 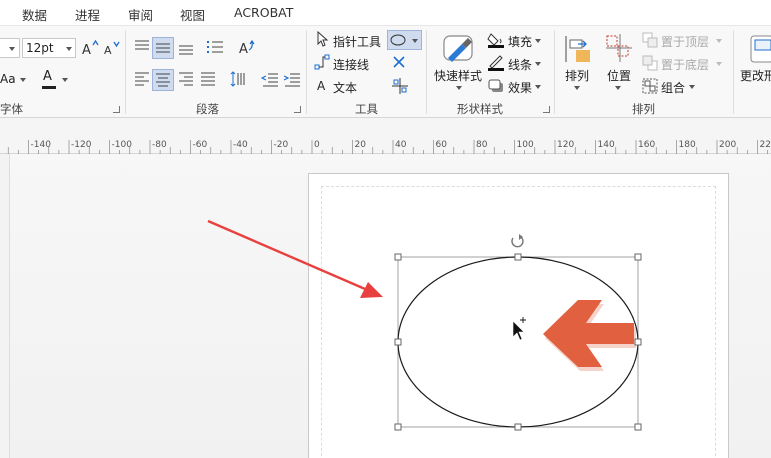 What do you see at coordinates (398, 427) in the screenshot?
I see `handle-bottom-left` at bounding box center [398, 427].